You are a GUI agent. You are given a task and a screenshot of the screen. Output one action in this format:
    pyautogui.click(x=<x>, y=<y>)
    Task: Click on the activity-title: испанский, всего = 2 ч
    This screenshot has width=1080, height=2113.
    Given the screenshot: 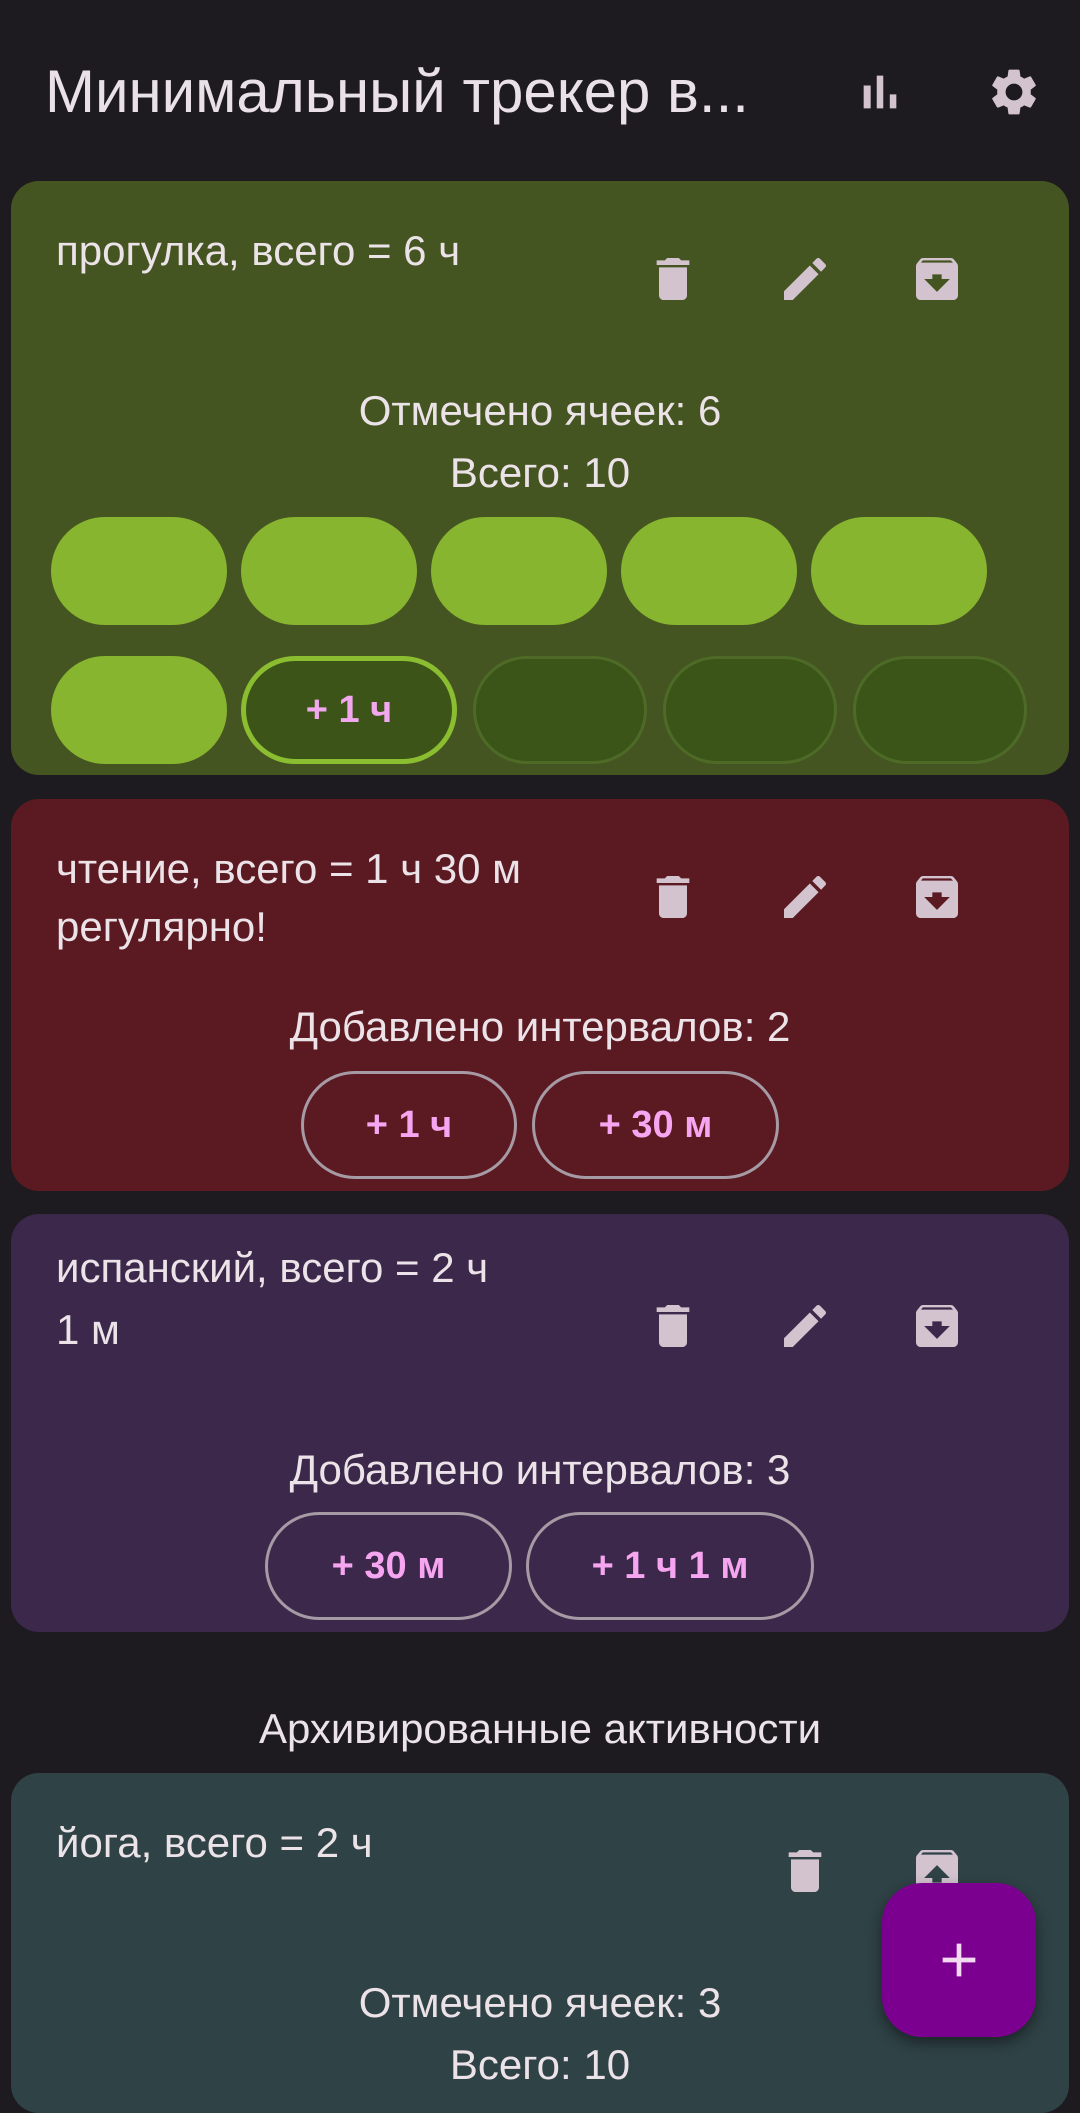 What is the action you would take?
    pyautogui.click(x=272, y=1267)
    